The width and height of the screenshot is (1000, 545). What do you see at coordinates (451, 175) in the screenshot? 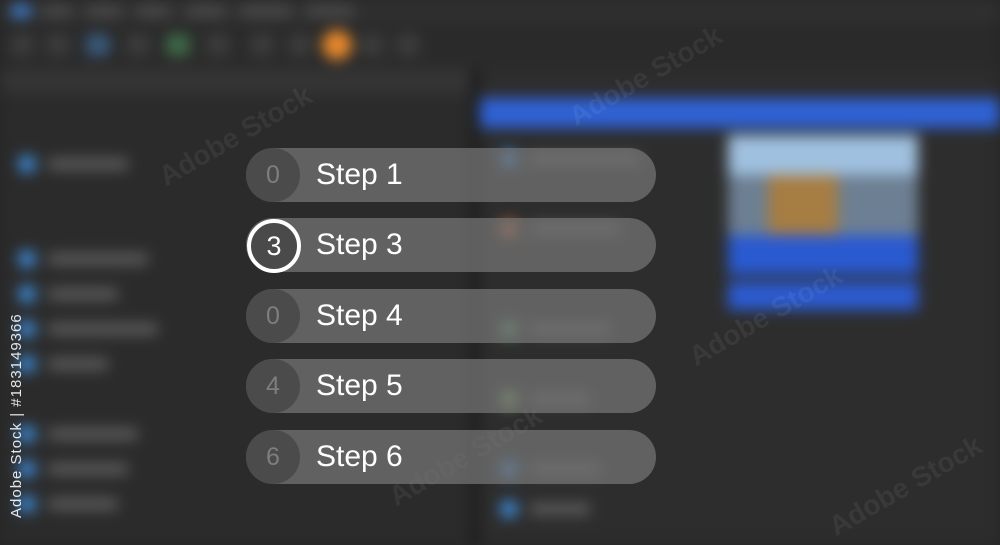
I see `step-item: 0 Step 1` at bounding box center [451, 175].